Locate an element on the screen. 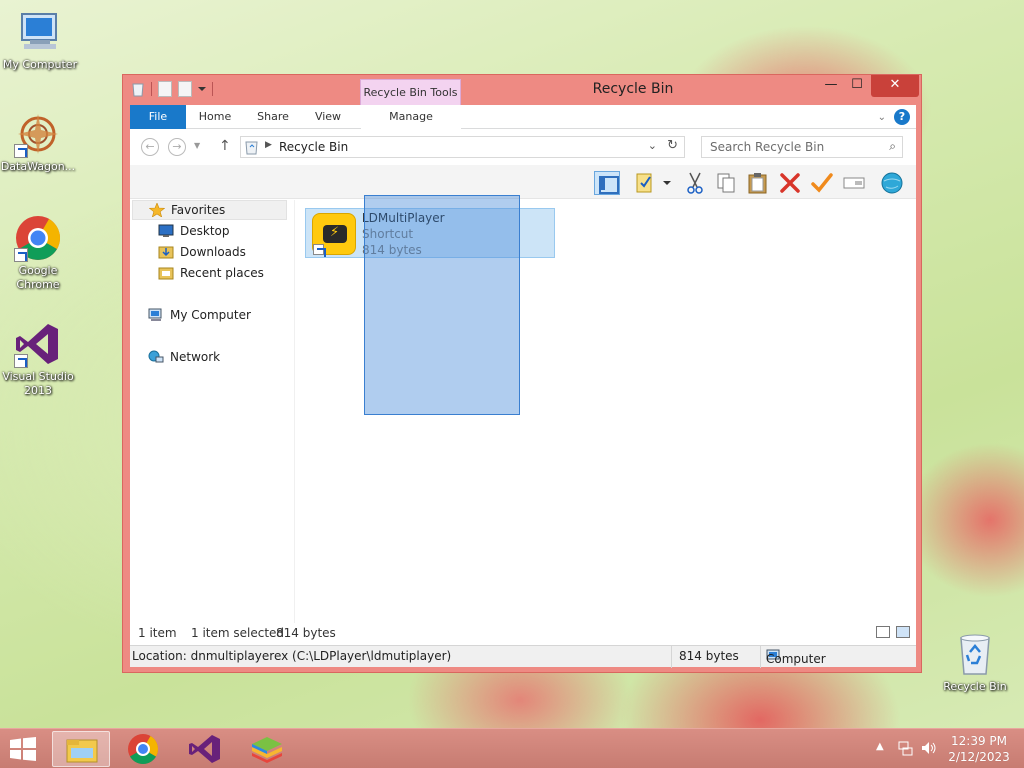  windows-logo-icon is located at coordinates (23, 749).